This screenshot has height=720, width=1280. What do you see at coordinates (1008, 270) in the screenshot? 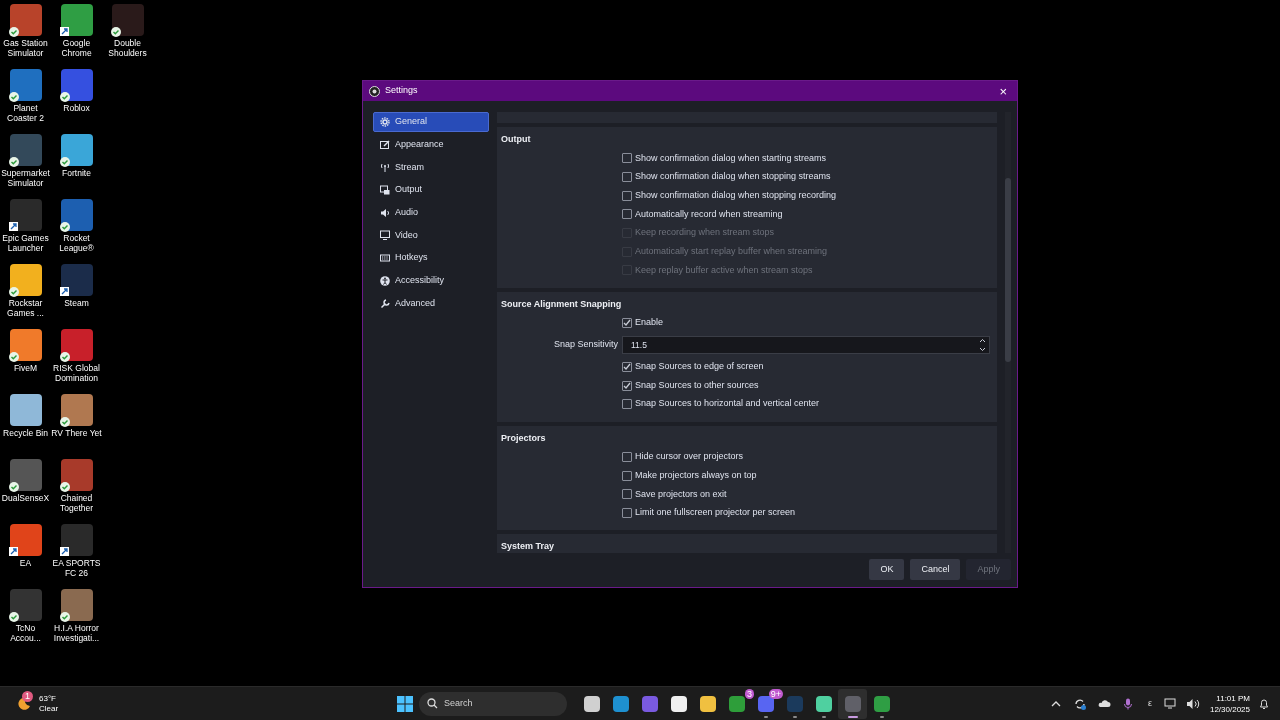
I see `scrollbar-thumb` at bounding box center [1008, 270].